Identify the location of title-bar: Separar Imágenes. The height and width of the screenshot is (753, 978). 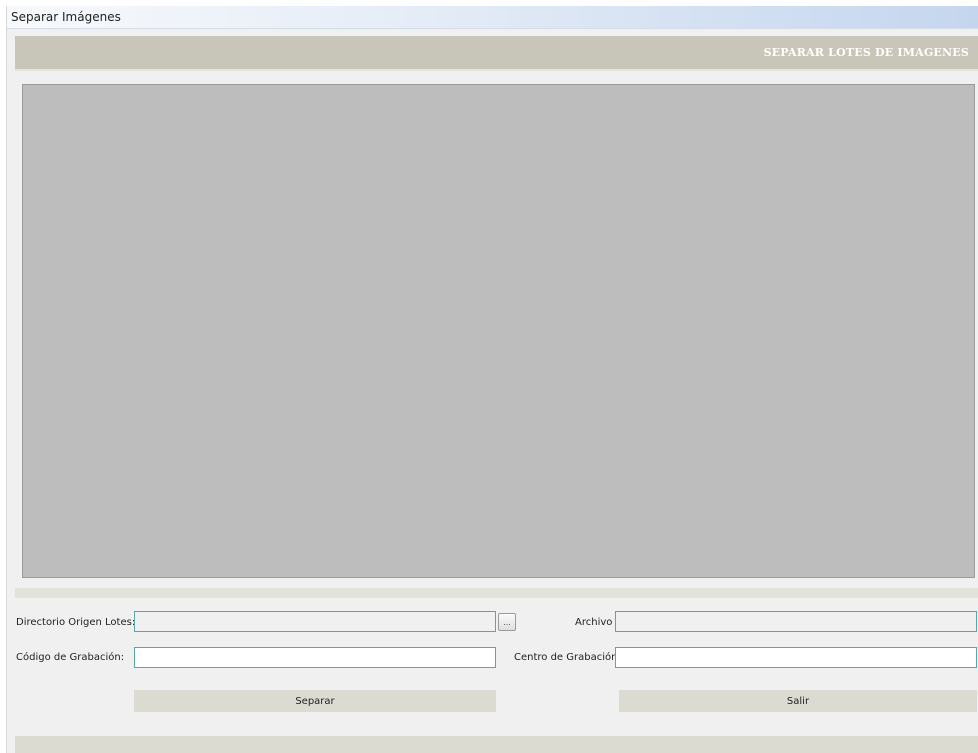
(492, 17).